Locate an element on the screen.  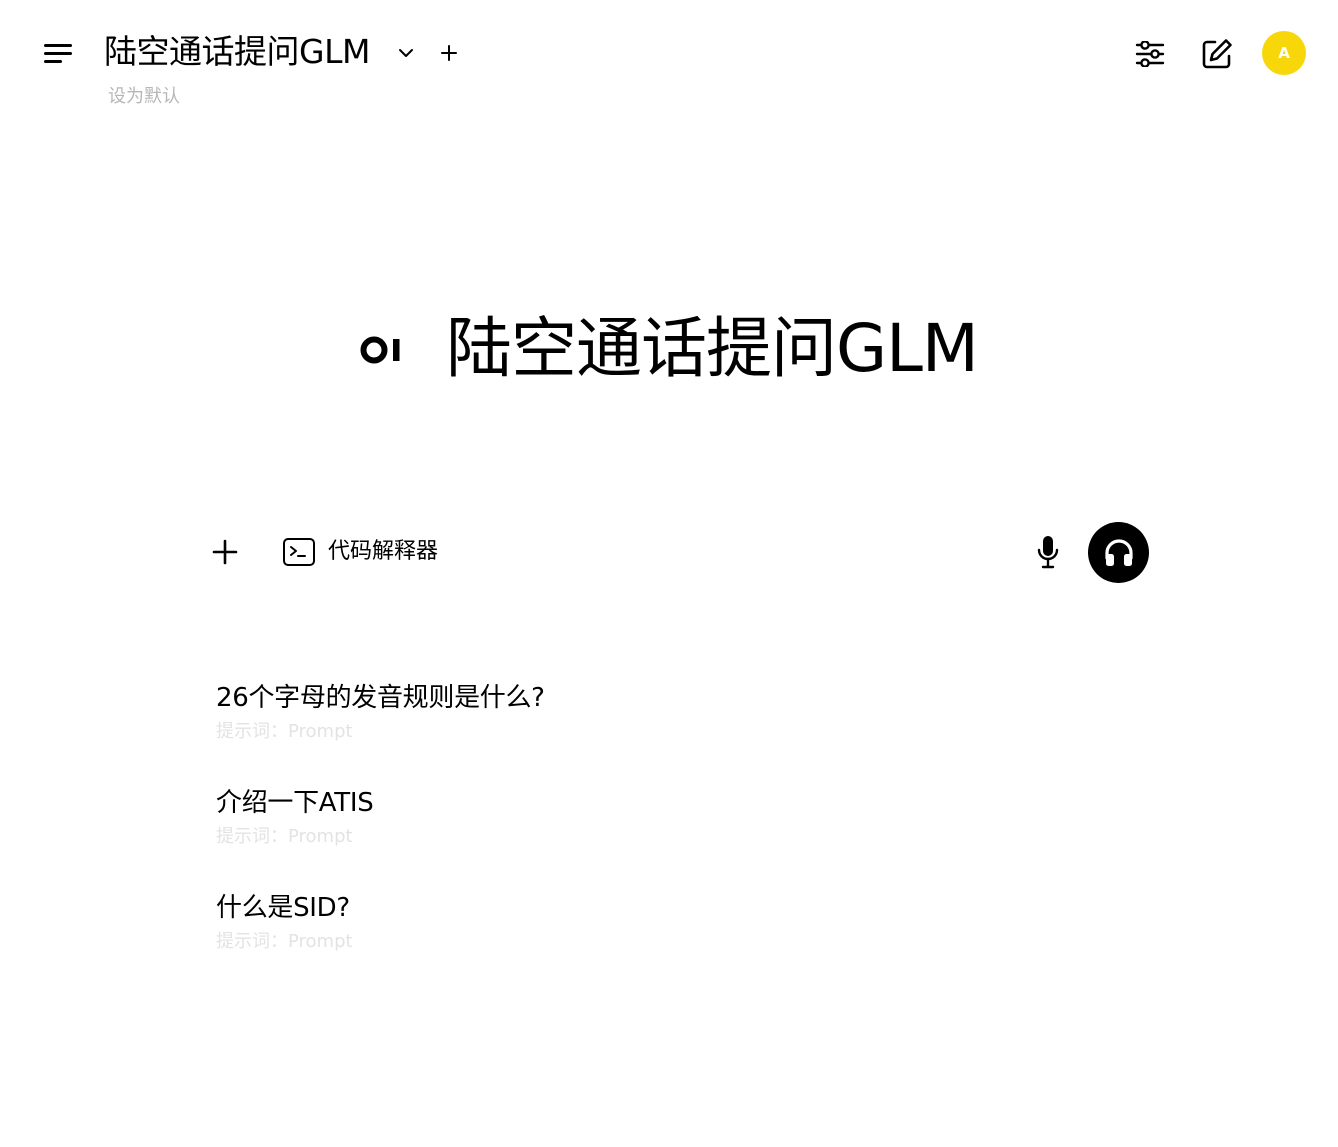
suggestion-title: 什么是SID? is located at coordinates (283, 908).